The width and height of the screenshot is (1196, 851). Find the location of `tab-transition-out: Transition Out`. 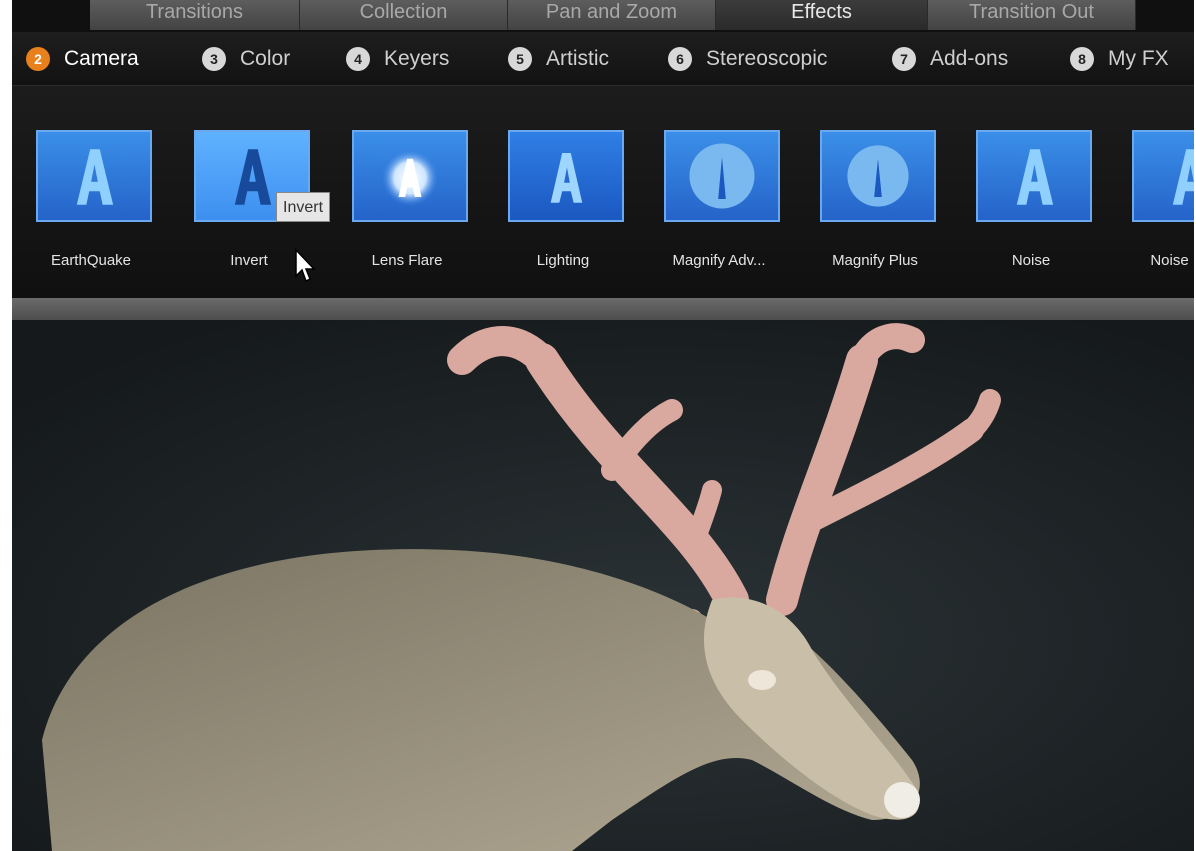

tab-transition-out: Transition Out is located at coordinates (1032, 15).